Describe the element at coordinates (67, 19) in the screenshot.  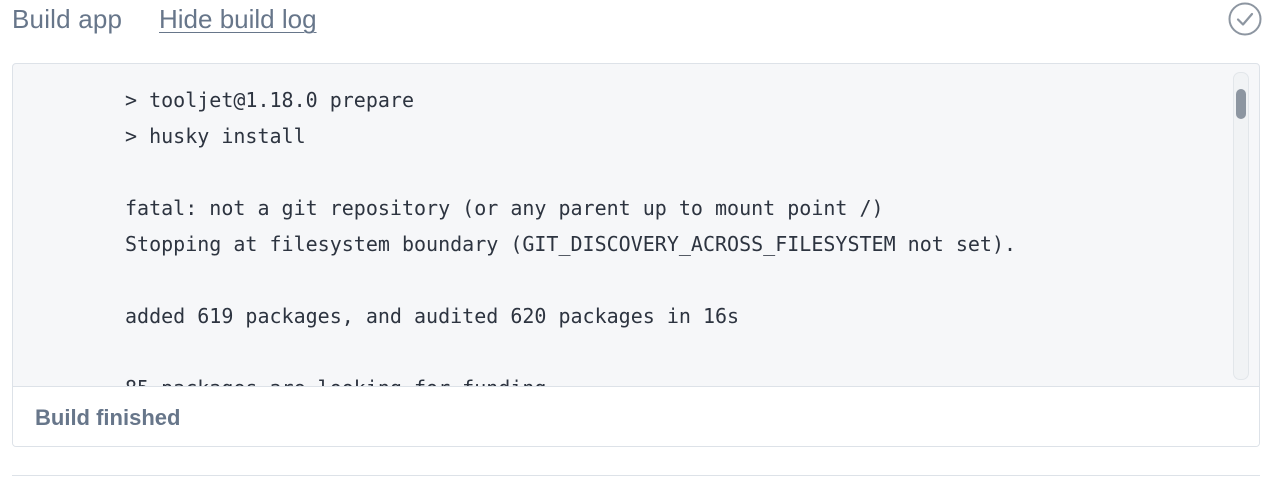
I see `page-title: Build app` at that location.